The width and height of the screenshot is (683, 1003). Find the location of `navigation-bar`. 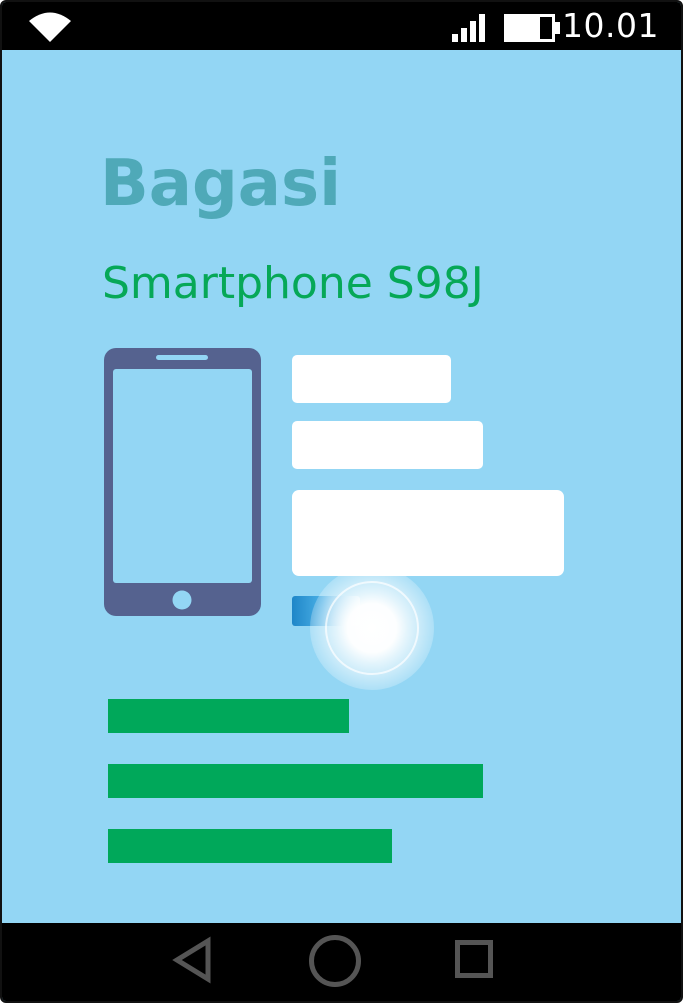

navigation-bar is located at coordinates (341, 962).